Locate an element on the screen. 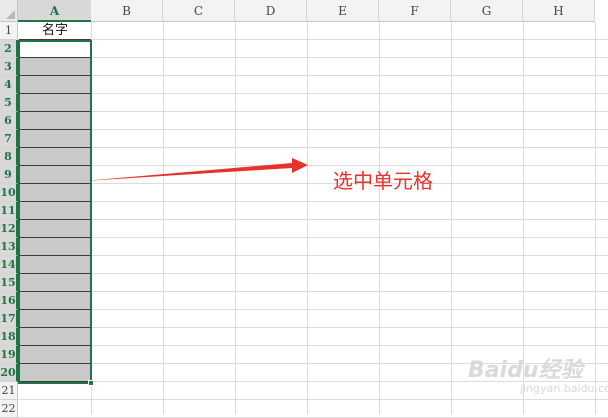 The width and height of the screenshot is (608, 418). watermark-url: jingyan.baidu.com is located at coordinates (564, 388).